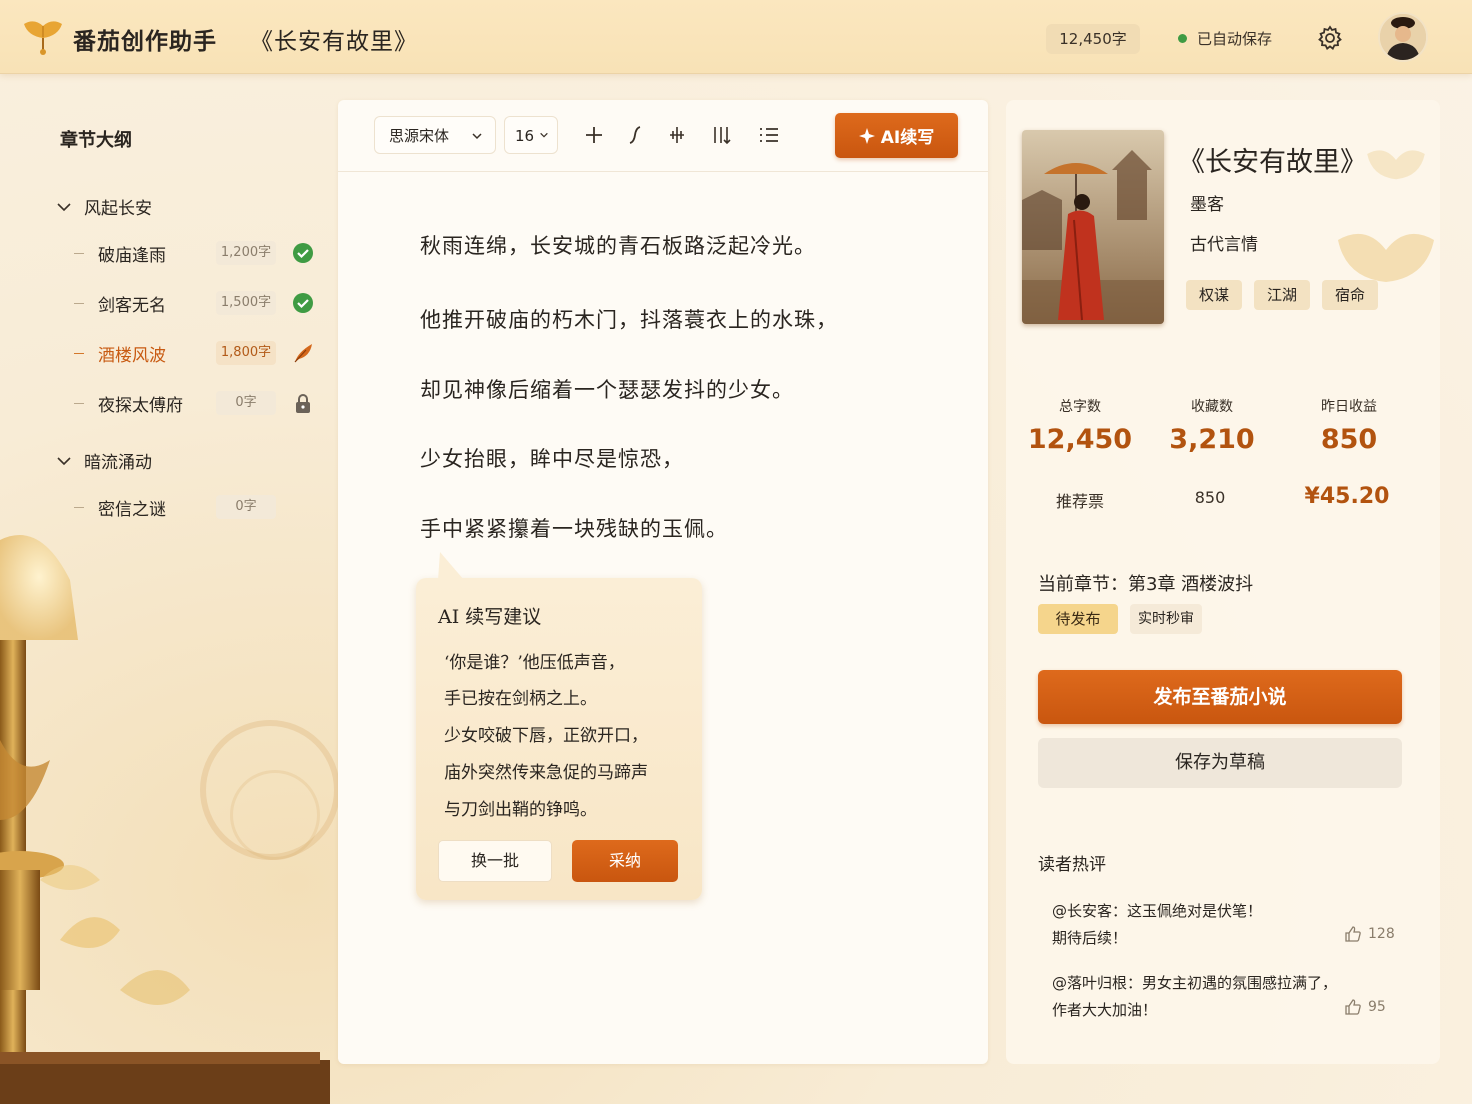 This screenshot has width=1472, height=1104. I want to click on favorites-label: 收藏数, so click(1212, 407).